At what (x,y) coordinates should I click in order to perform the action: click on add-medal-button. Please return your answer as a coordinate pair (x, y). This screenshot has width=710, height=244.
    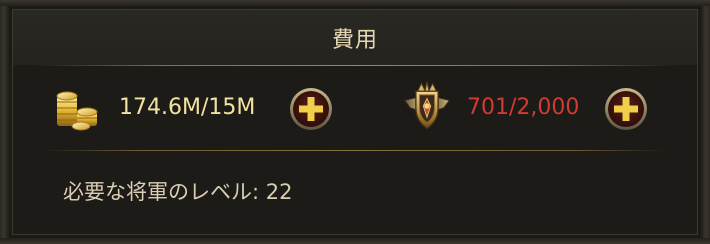
    Looking at the image, I should click on (626, 109).